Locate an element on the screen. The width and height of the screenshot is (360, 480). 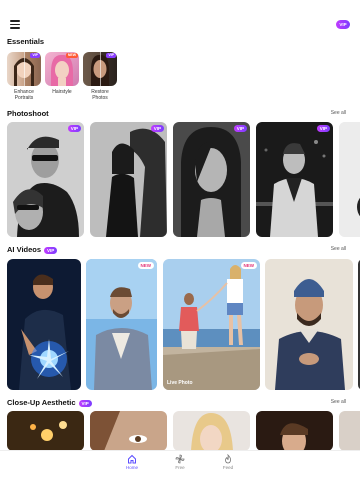
nav-home-label: Home is located at coordinates (131, 467).